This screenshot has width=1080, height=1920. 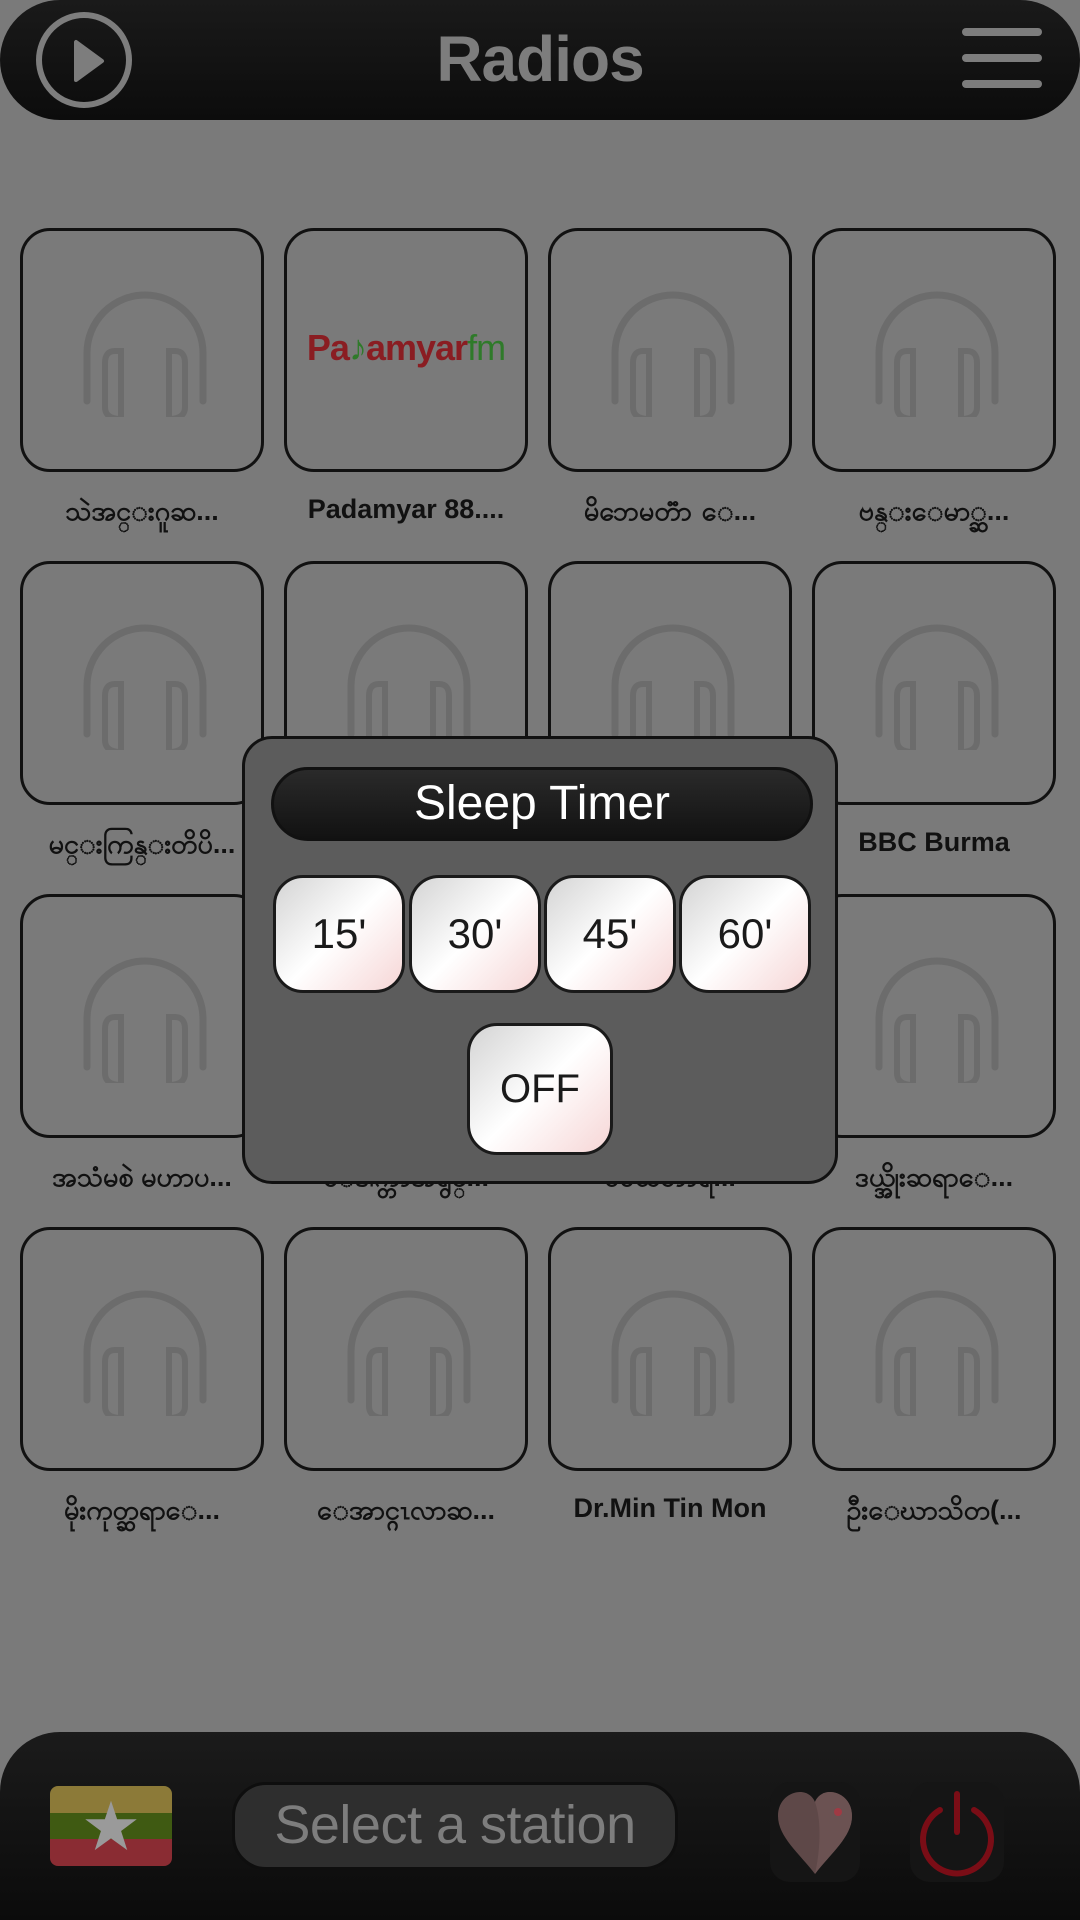 I want to click on power-icon, so click(x=957, y=1834).